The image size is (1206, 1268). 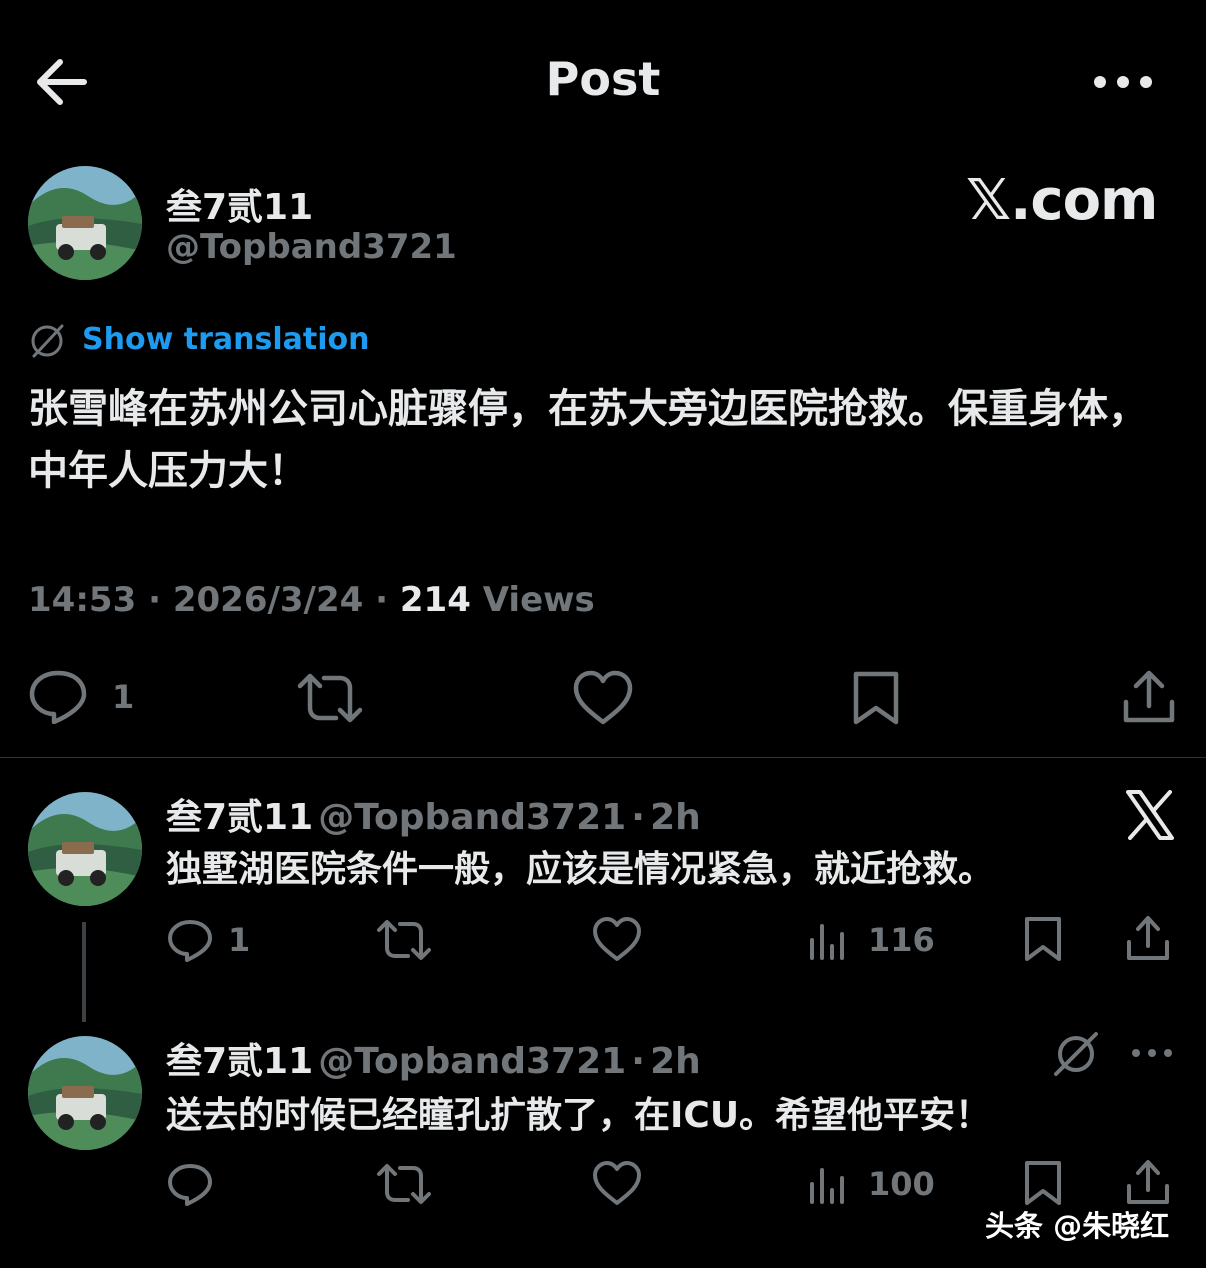 What do you see at coordinates (1062, 200) in the screenshot?
I see `brand-watermark: 𝕏.com` at bounding box center [1062, 200].